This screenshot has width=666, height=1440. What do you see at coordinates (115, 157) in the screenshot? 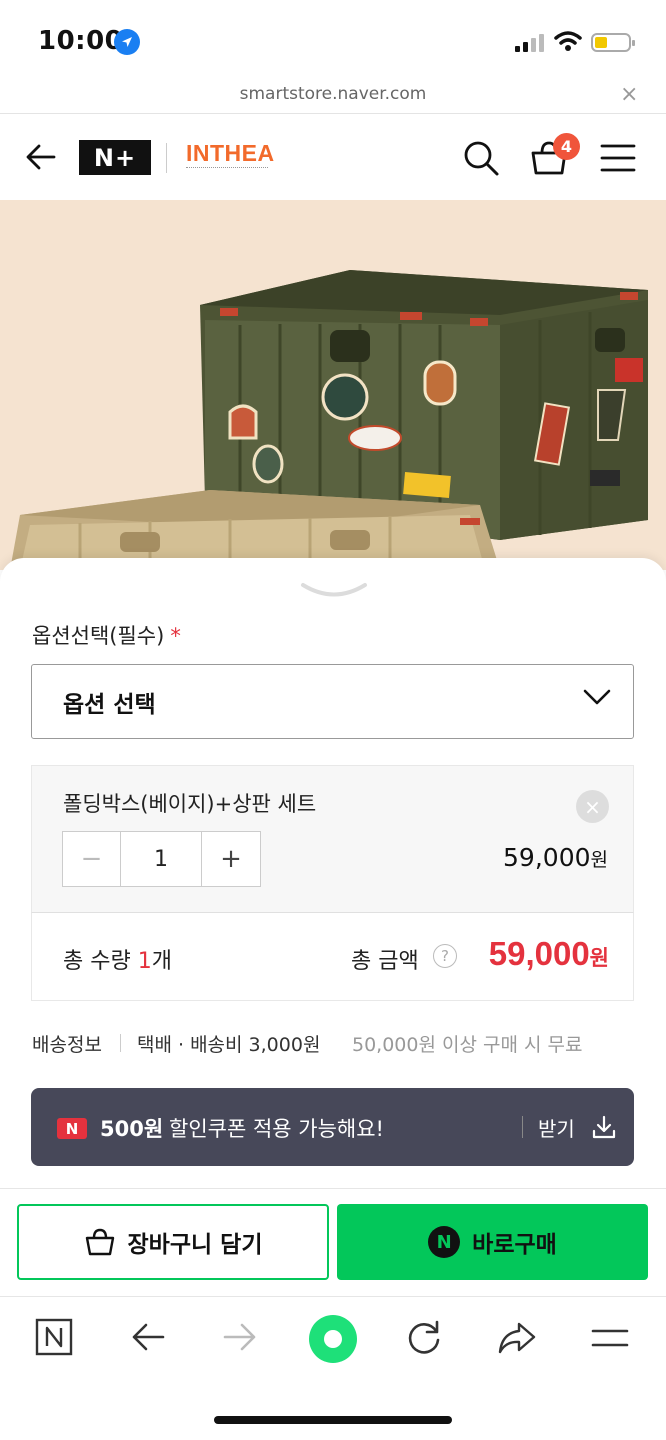
I see `nplus-logo: N+` at bounding box center [115, 157].